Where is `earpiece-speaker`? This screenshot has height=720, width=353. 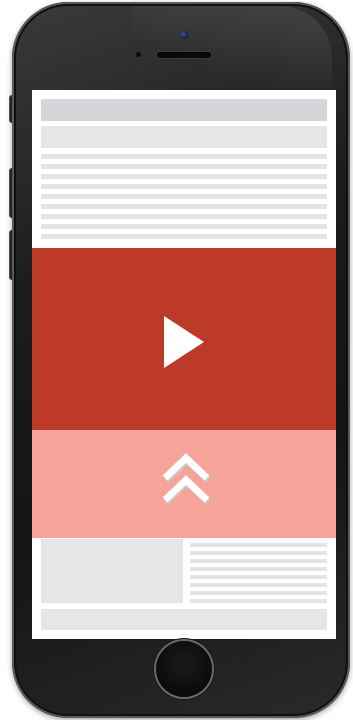 earpiece-speaker is located at coordinates (184, 55).